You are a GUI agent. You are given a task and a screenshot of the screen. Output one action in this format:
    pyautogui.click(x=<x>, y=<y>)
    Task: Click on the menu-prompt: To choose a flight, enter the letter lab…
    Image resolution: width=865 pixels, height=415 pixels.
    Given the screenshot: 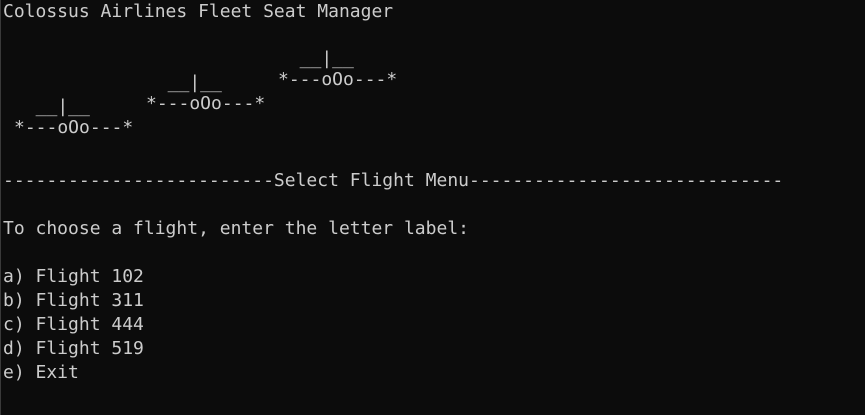 What is the action you would take?
    pyautogui.click(x=236, y=228)
    